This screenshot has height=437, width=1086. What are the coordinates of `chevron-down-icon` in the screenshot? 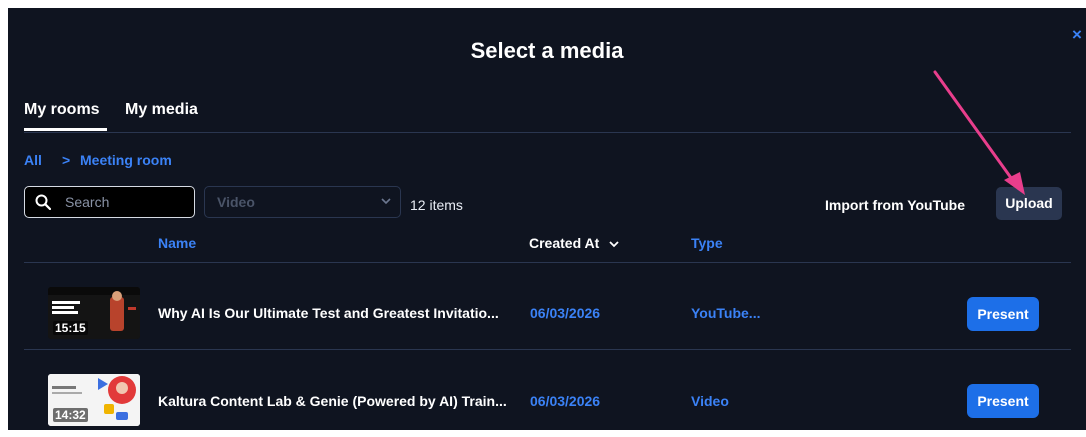 It's located at (386, 201).